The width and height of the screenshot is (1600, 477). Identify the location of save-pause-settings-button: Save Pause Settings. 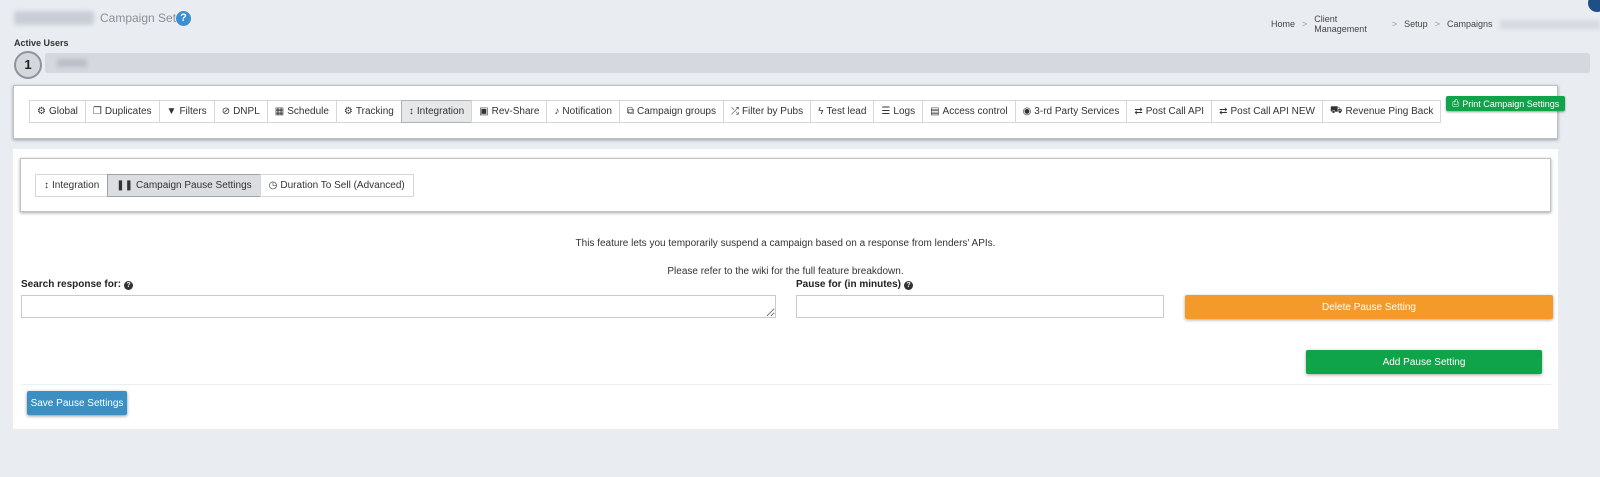
(77, 403).